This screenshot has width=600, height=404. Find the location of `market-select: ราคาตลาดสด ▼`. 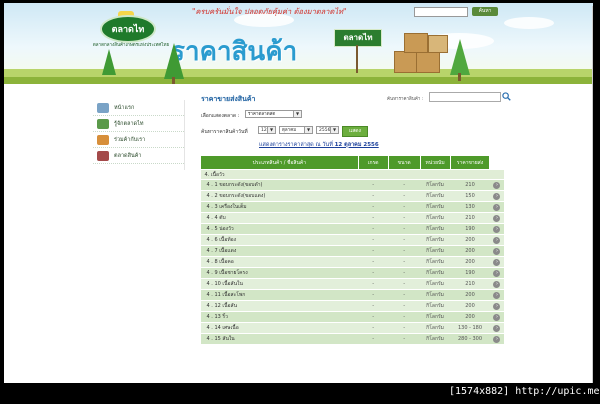

market-select: ราคาตลาดสด ▼ is located at coordinates (273, 114).